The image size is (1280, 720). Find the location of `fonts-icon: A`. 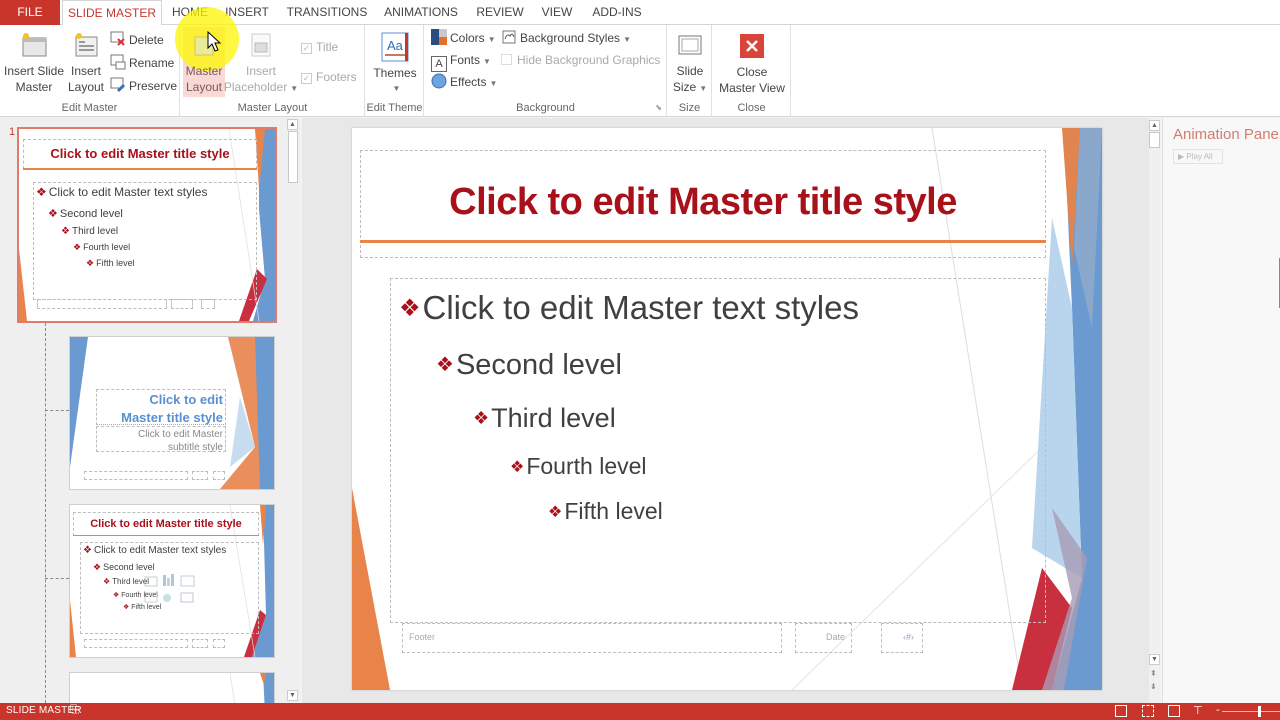

fonts-icon: A is located at coordinates (439, 64).